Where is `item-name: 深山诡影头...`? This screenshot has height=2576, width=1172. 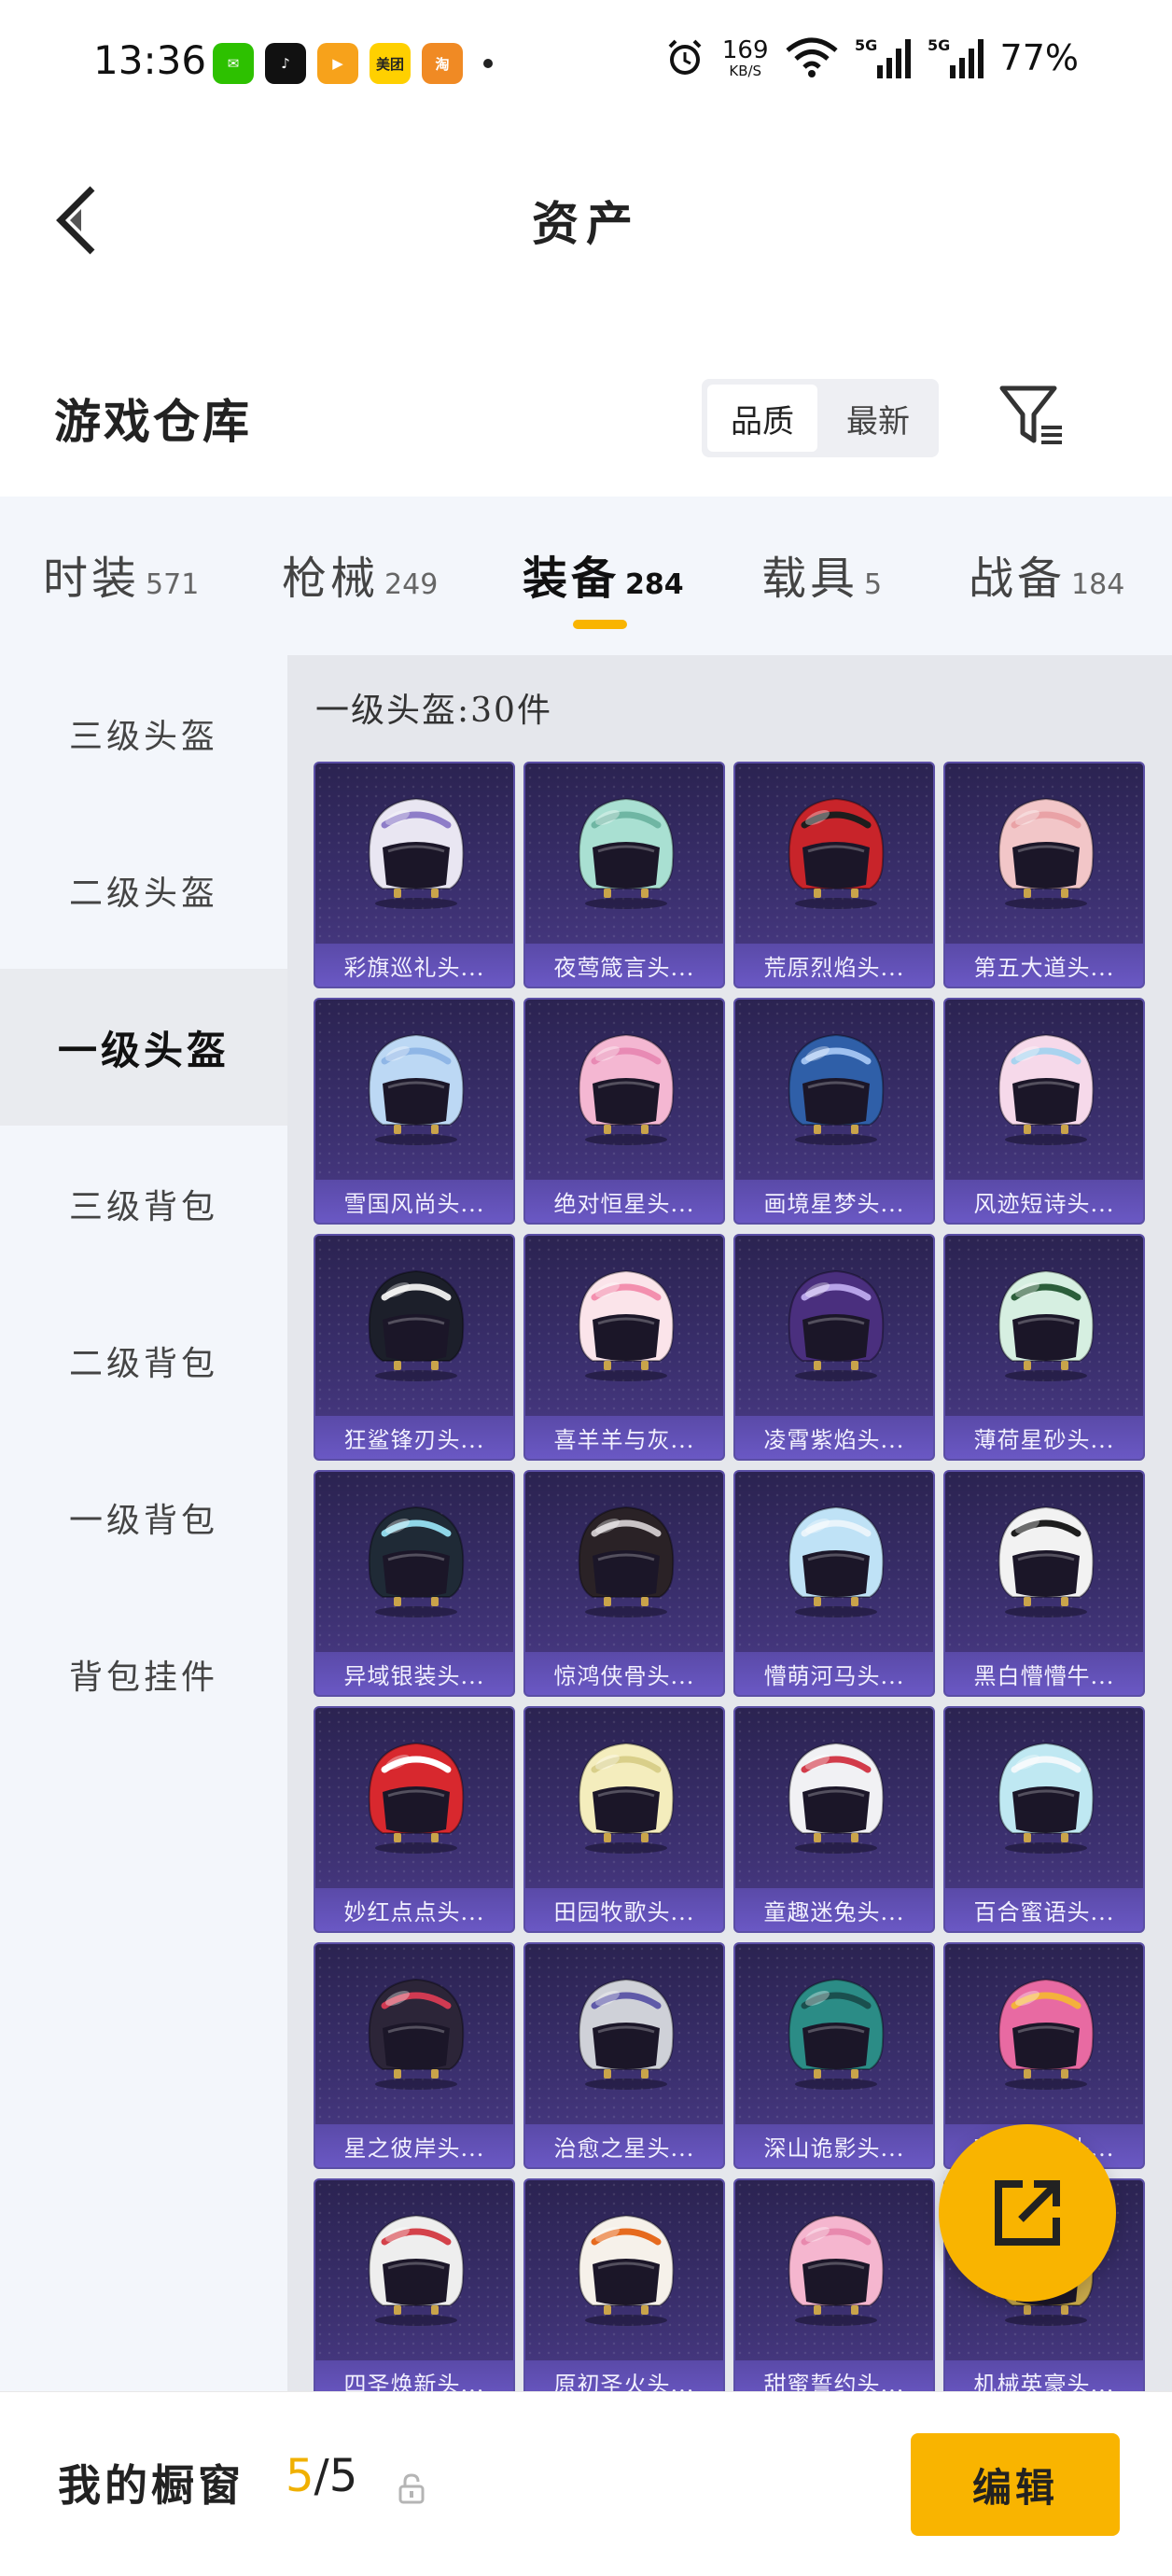 item-name: 深山诡影头... is located at coordinates (834, 2148).